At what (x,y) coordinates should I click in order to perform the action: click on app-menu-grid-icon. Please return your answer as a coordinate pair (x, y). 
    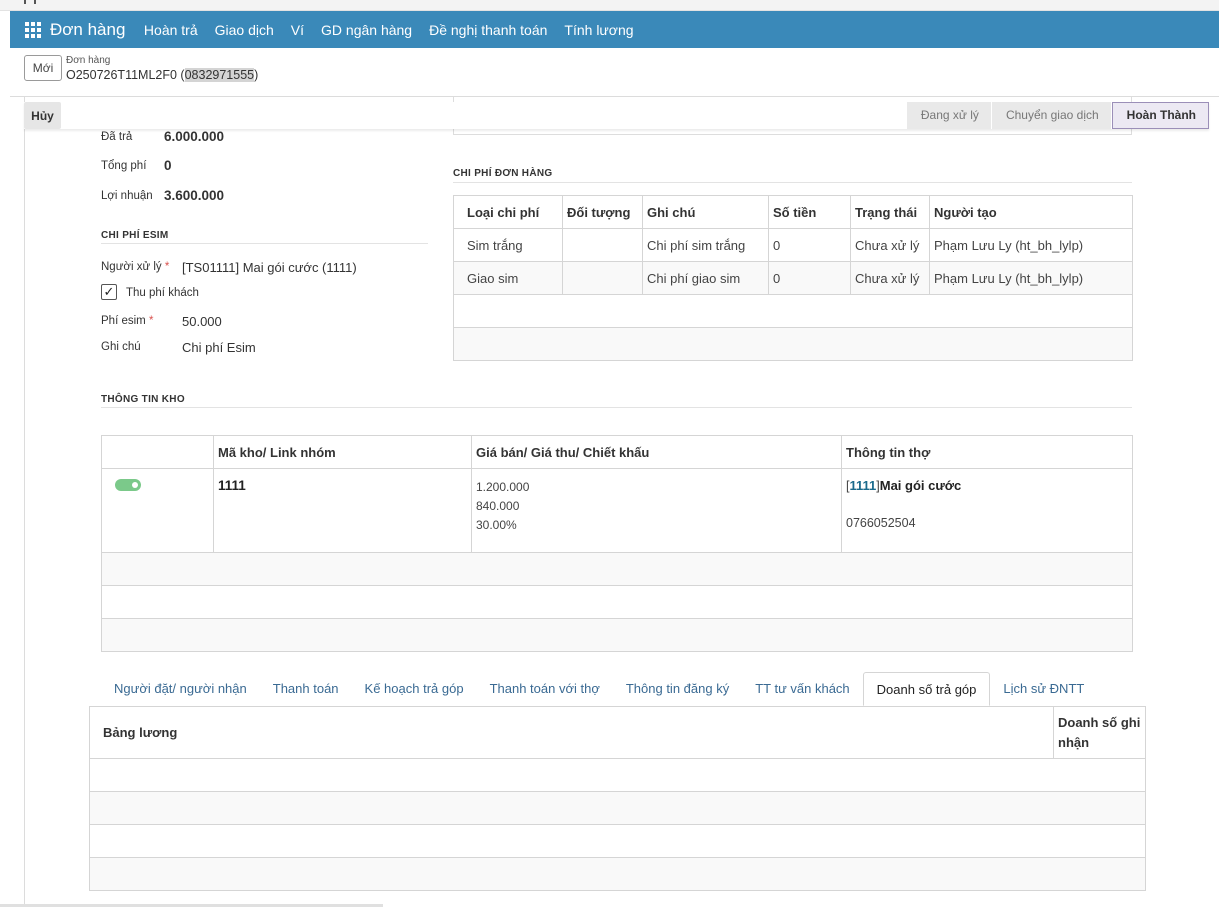
    Looking at the image, I should click on (33, 29).